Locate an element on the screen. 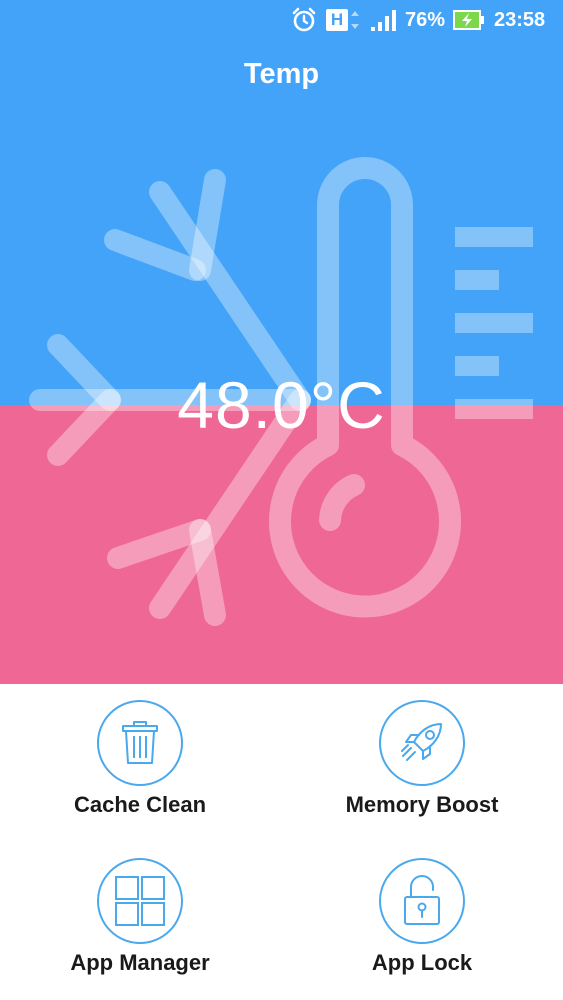 Image resolution: width=563 pixels, height=1000 pixels. app-lock-label: App Lock is located at coordinates (422, 962).